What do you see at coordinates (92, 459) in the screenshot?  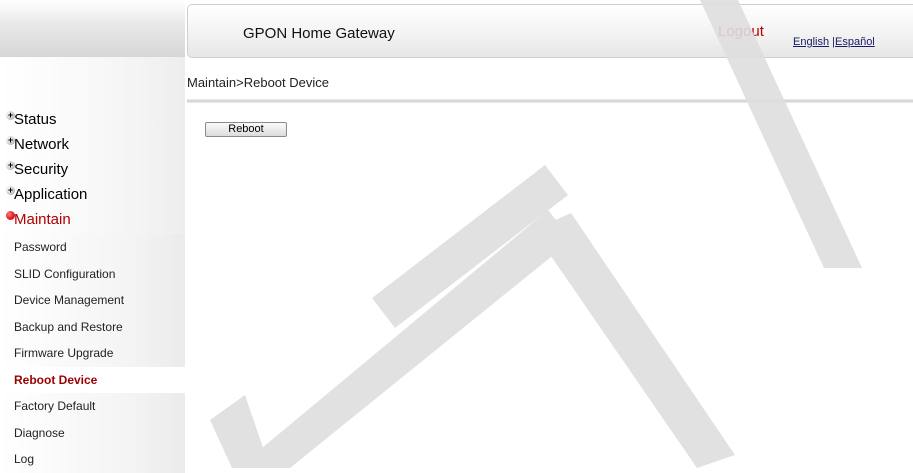 I see `submenu-item-log: Log` at bounding box center [92, 459].